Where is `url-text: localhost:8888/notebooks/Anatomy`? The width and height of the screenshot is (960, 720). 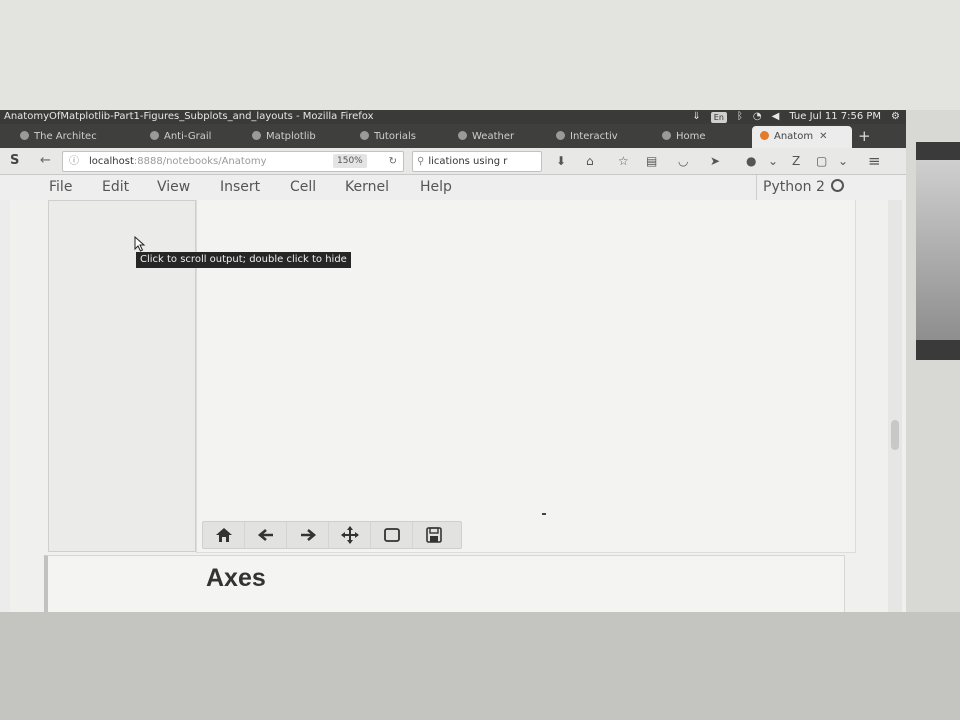 url-text: localhost:8888/notebooks/Anatomy is located at coordinates (204, 161).